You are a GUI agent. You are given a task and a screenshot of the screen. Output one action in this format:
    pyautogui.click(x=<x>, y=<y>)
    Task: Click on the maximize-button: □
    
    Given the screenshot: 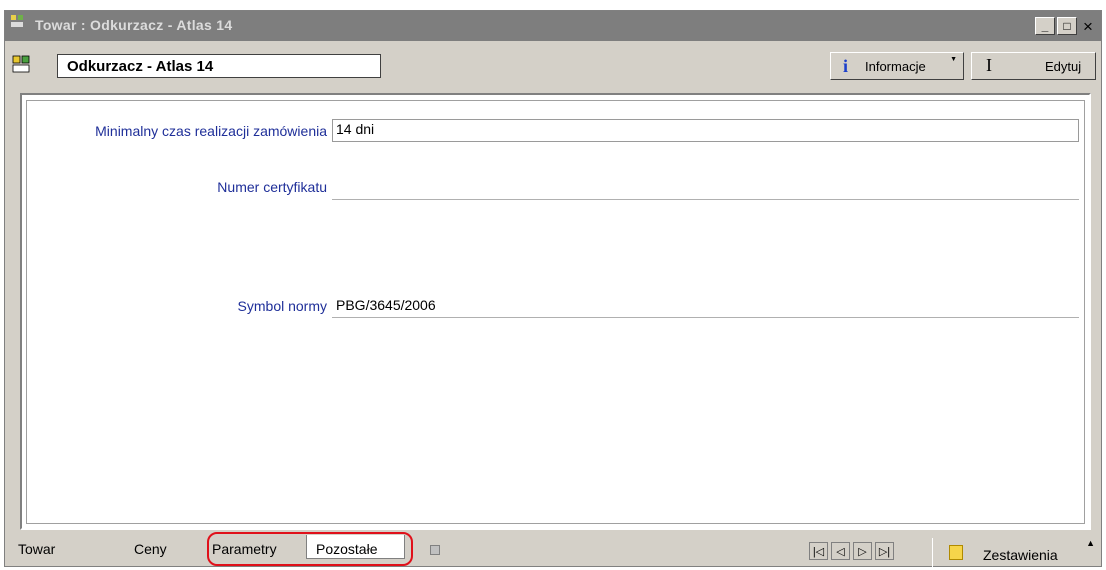 What is the action you would take?
    pyautogui.click(x=1067, y=26)
    